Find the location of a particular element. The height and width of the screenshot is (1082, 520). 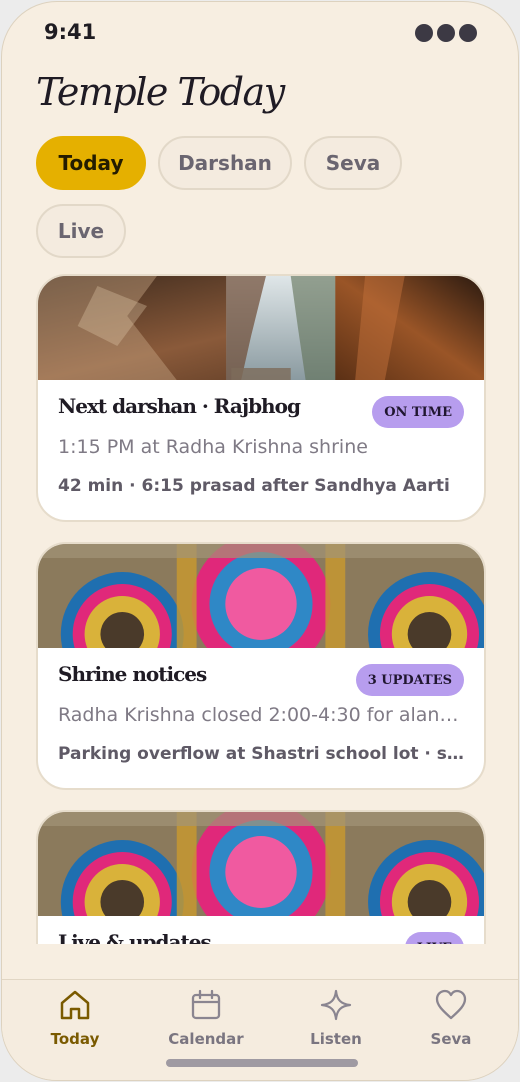

tab-label: Today is located at coordinates (75, 1039).